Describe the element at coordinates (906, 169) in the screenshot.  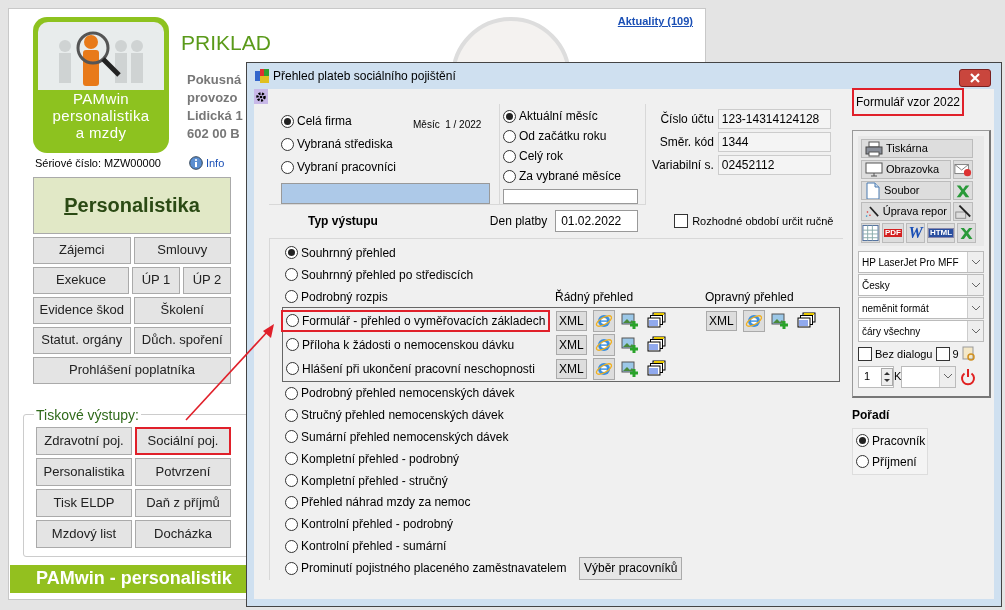
I see `output-button: Obrazovka` at that location.